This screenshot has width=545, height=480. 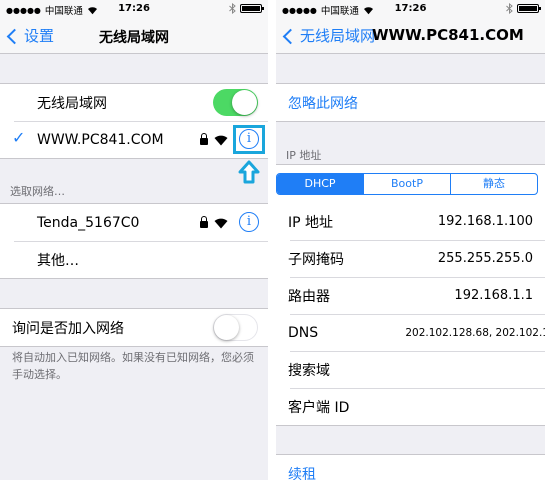 I want to click on wlan-switch, so click(x=235, y=102).